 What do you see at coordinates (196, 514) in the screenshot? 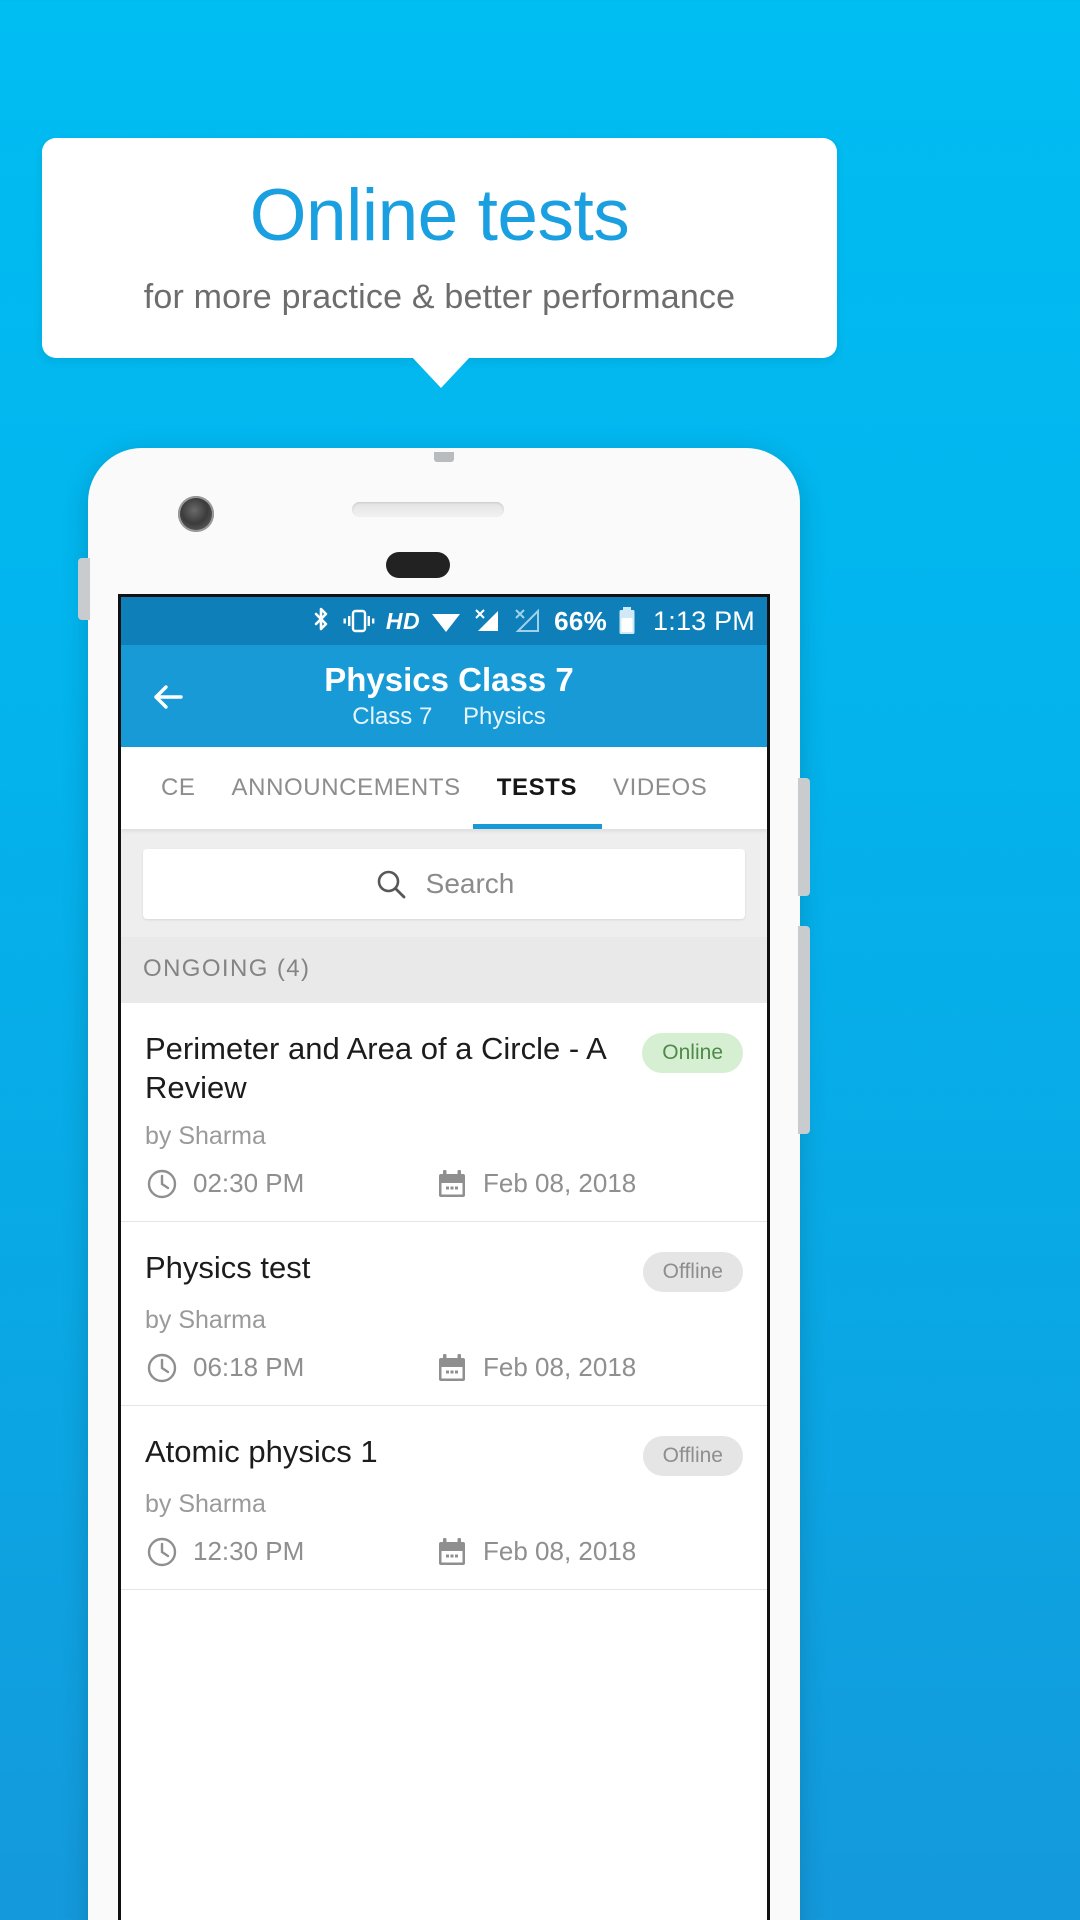
I see `front-camera-icon` at bounding box center [196, 514].